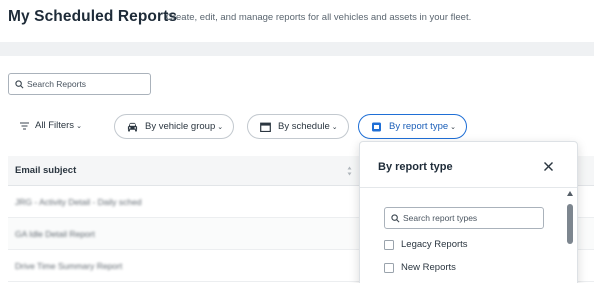 The image size is (594, 283). Describe the element at coordinates (376, 126) in the screenshot. I see `report-icon` at that location.